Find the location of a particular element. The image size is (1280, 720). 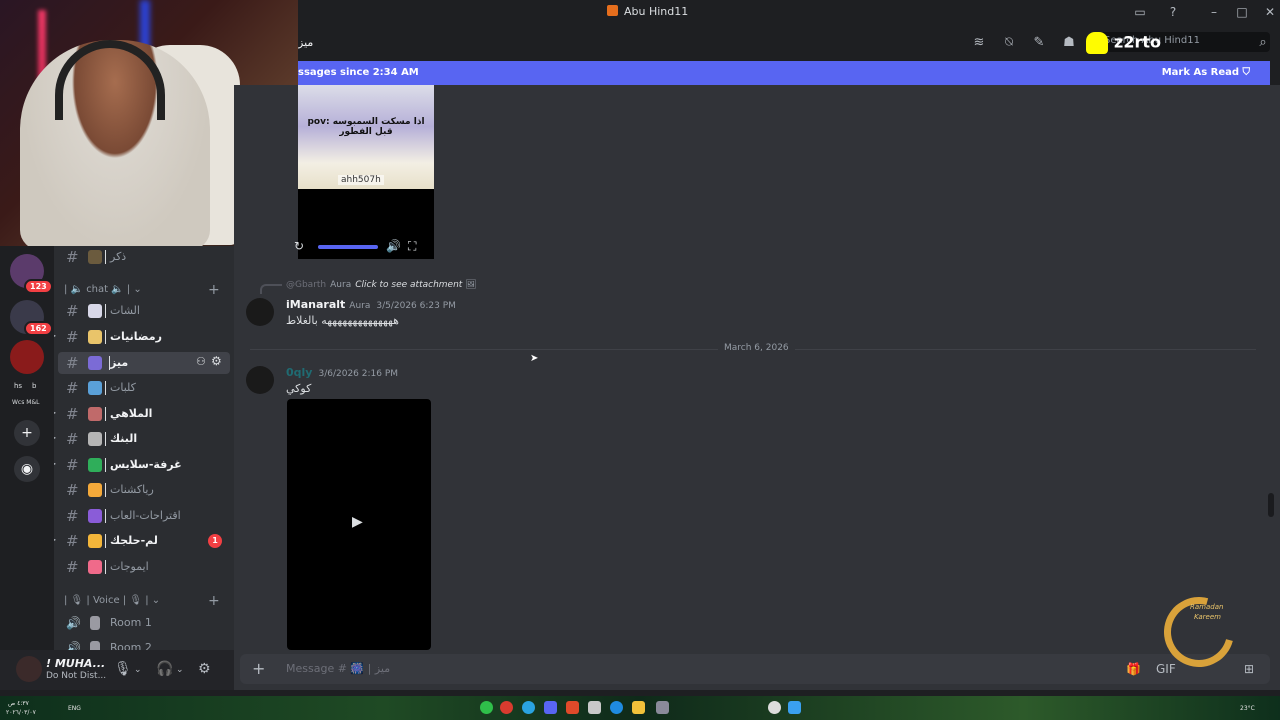

windows-start-icon is located at coordinates (794, 707).